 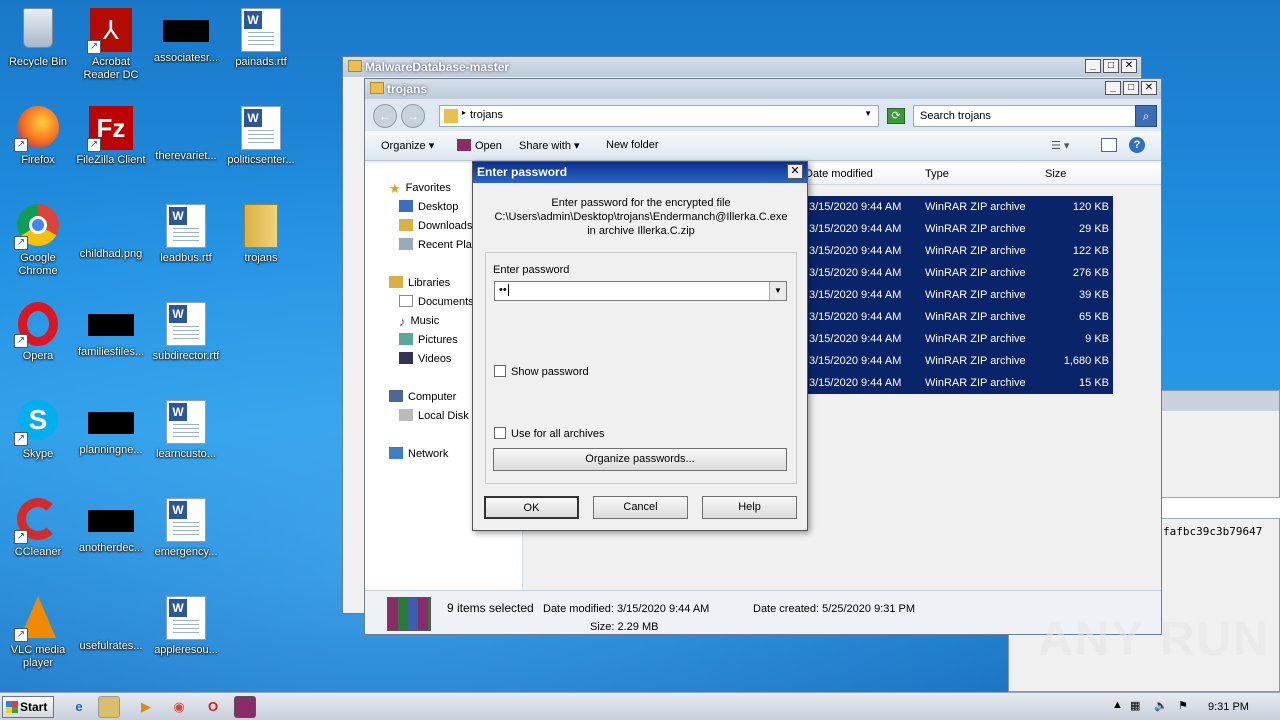 I want to click on nav-recent-places: Recent Plac, so click(x=438, y=244).